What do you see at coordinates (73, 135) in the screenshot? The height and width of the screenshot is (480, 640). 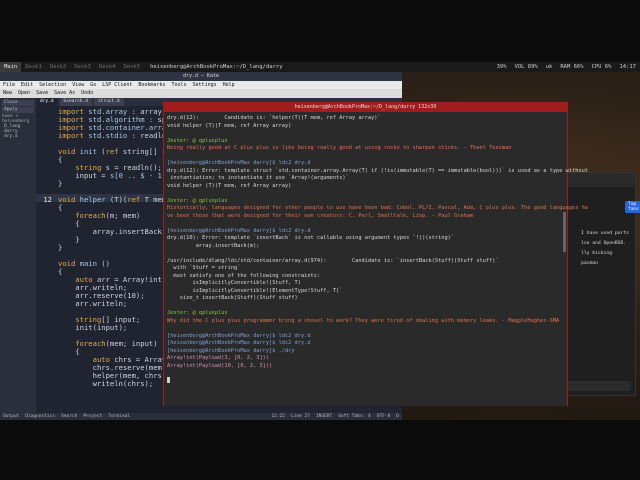 I see `code-token: import` at bounding box center [73, 135].